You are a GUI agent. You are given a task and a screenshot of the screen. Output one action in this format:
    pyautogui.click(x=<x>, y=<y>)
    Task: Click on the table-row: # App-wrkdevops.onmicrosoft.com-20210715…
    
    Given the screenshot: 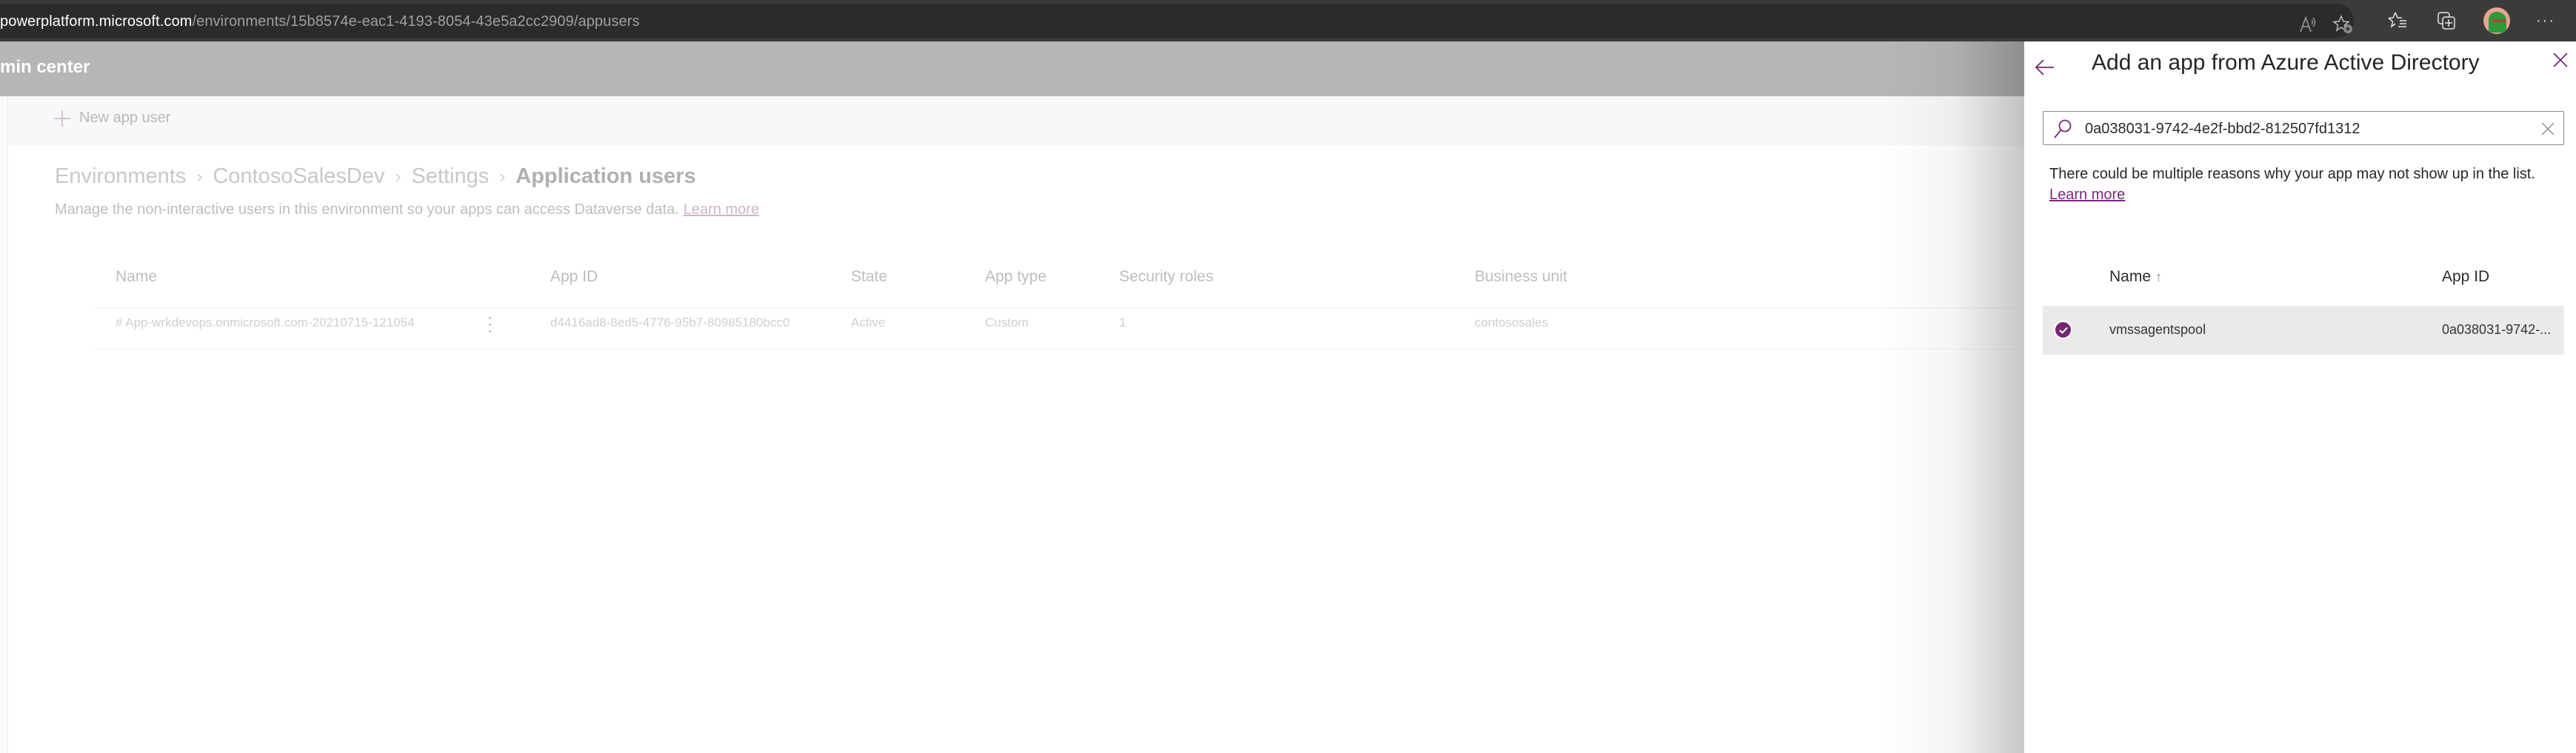 What is the action you would take?
    pyautogui.click(x=1058, y=329)
    